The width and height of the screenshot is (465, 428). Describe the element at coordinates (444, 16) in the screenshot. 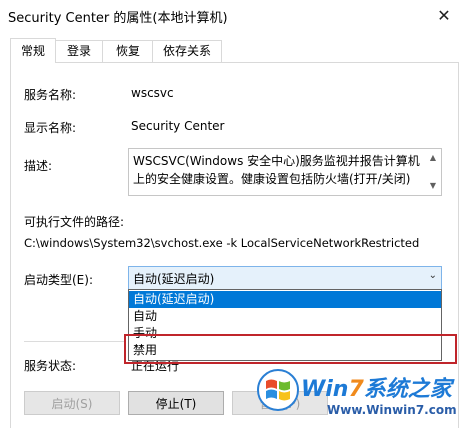

I see `close-icon: ✕` at that location.